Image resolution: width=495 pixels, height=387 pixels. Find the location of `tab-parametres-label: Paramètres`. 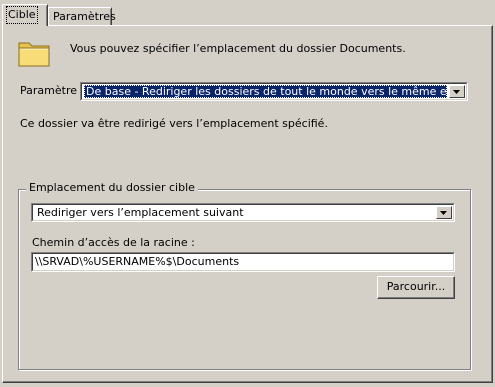

tab-parametres-label: Paramètres is located at coordinates (84, 16).